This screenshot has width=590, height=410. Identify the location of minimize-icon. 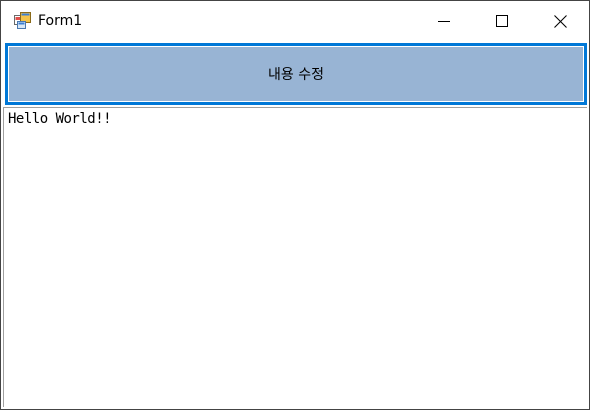
(444, 21).